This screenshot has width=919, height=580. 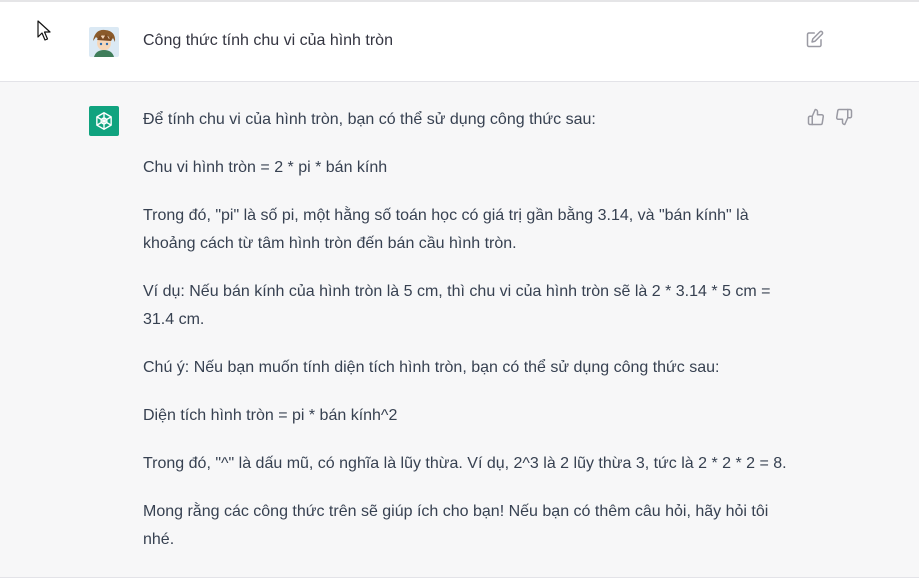 What do you see at coordinates (459, 42) in the screenshot?
I see `user-message-row: Công thức tính chu vi của hình tròn` at bounding box center [459, 42].